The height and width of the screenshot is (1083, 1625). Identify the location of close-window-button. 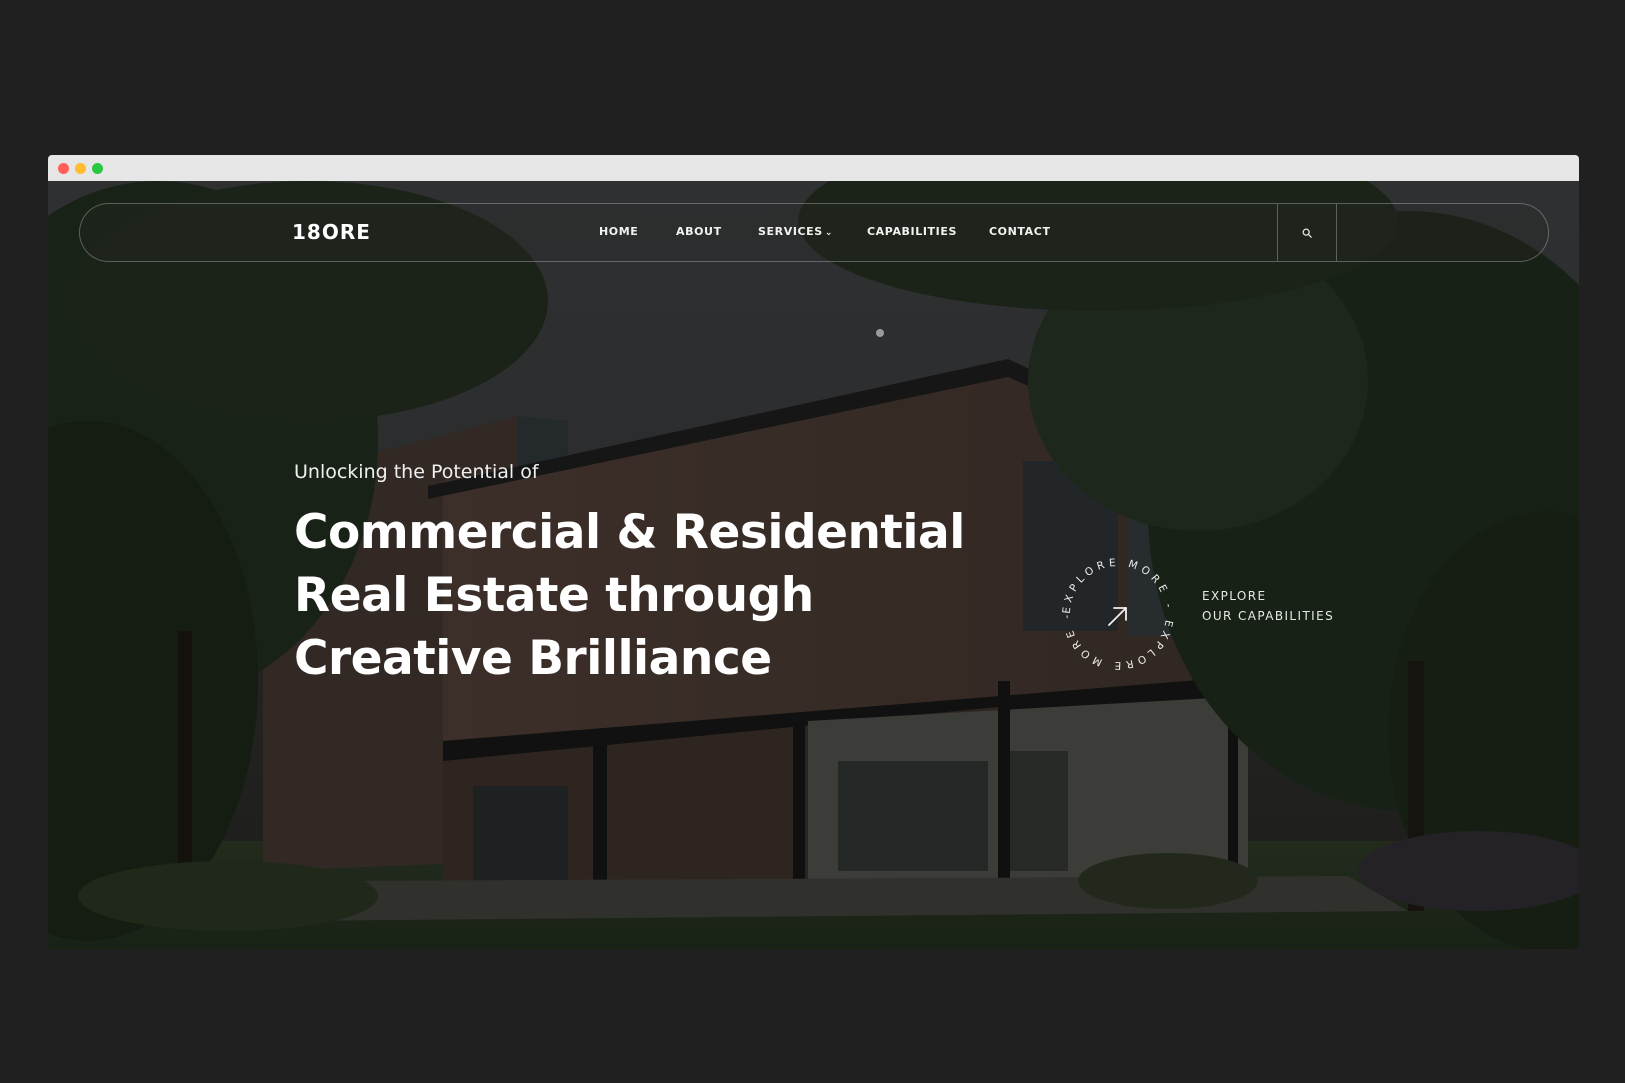
(63, 168).